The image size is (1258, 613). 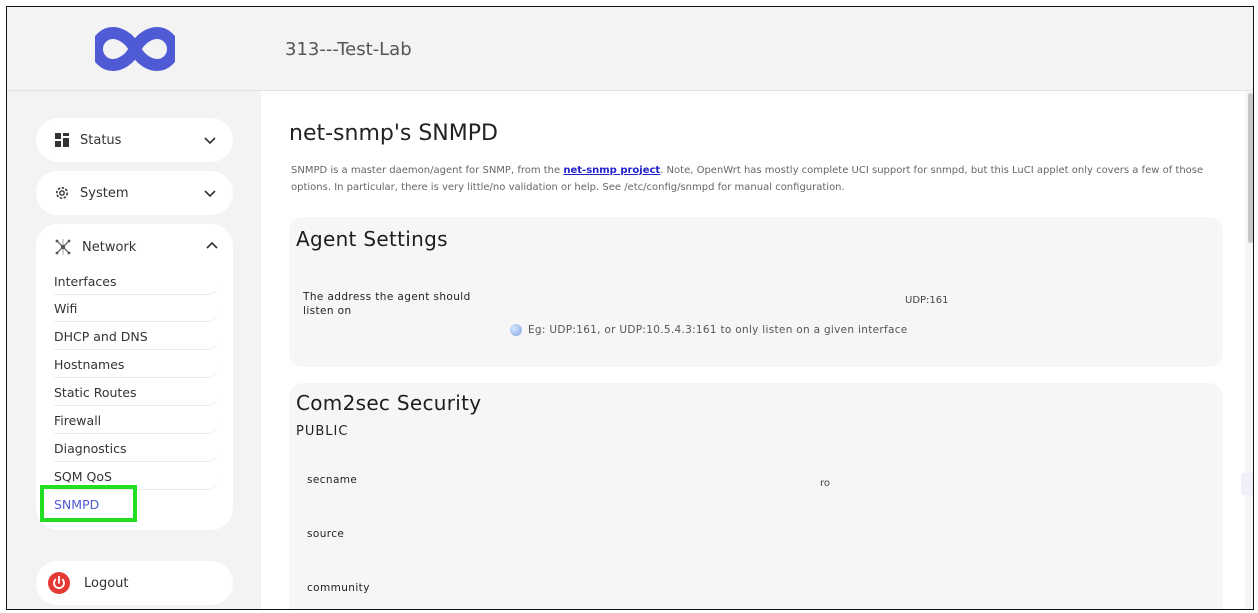 I want to click on listen-address-input: UDP:161, so click(x=927, y=300).